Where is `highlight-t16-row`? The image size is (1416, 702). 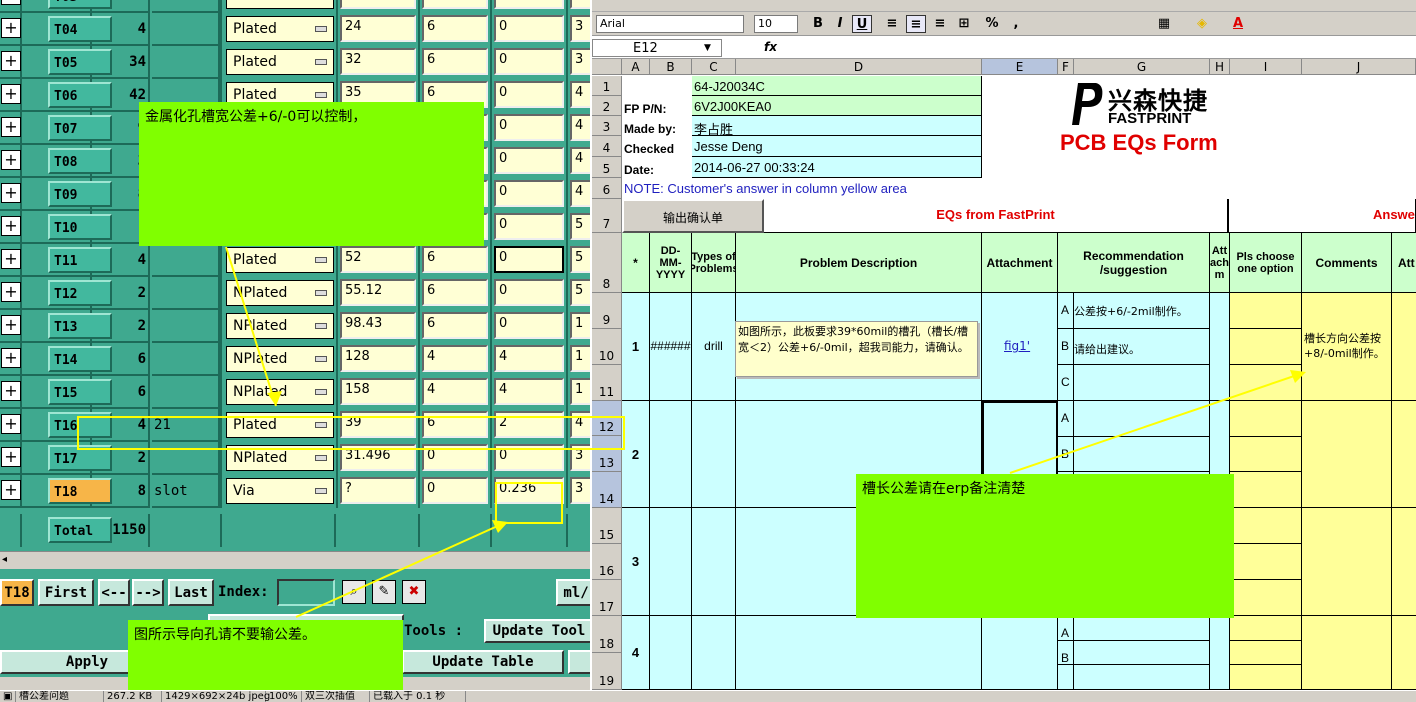
highlight-t16-row is located at coordinates (351, 433).